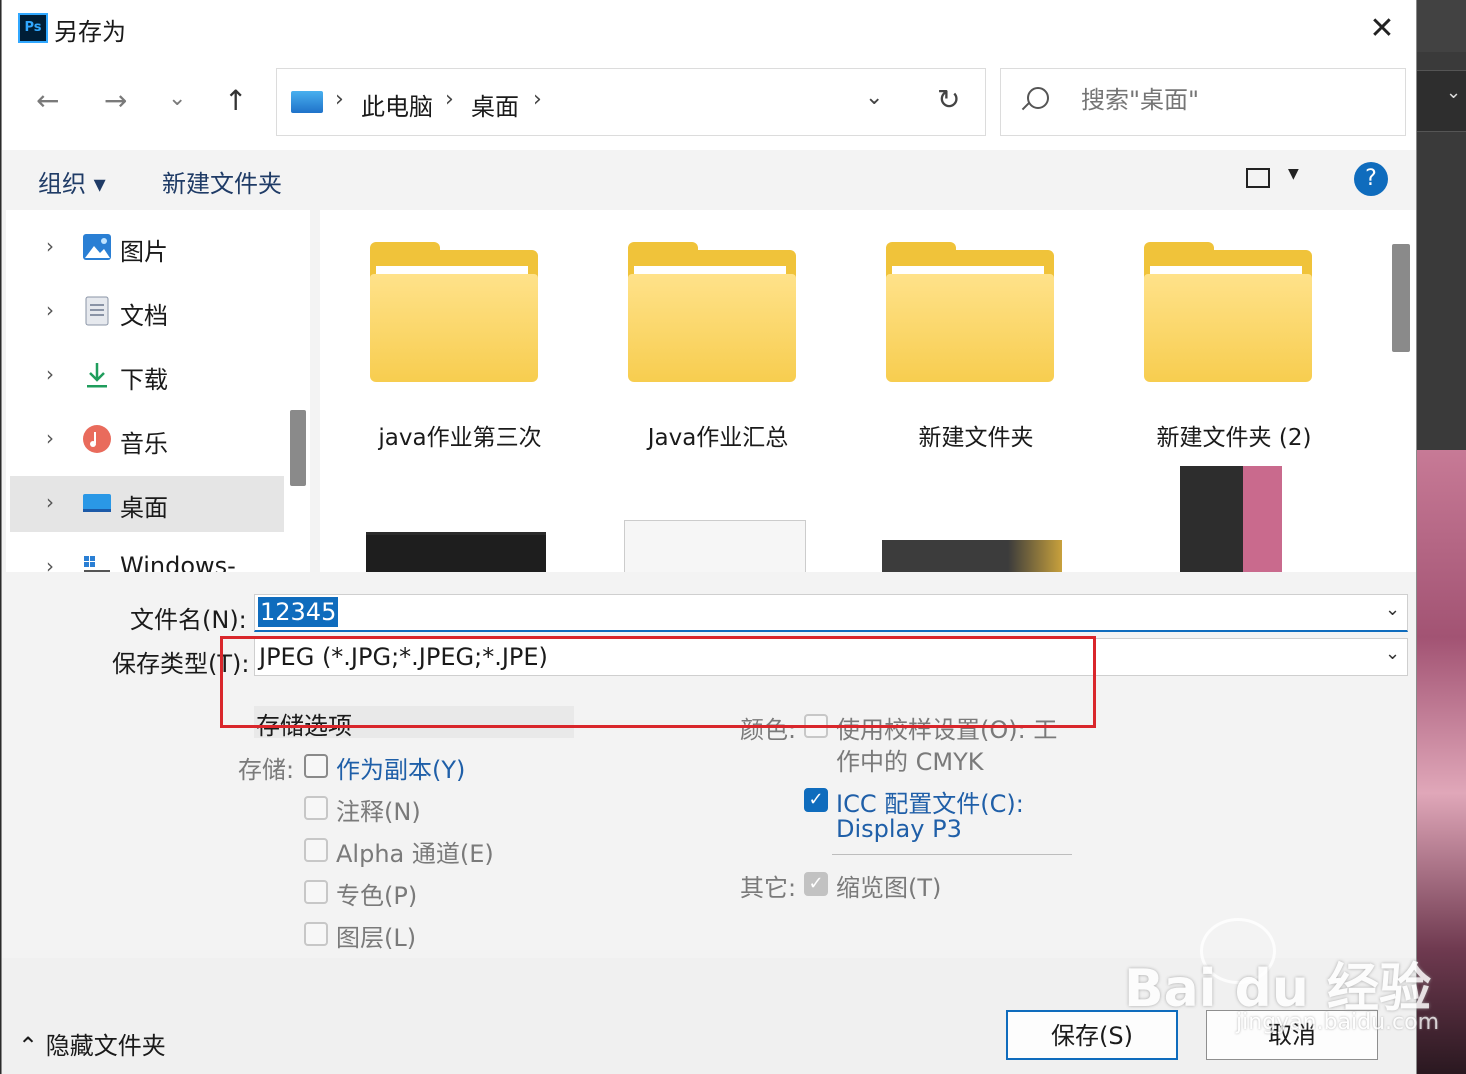  Describe the element at coordinates (316, 934) in the screenshot. I see `layers-checkbox` at that location.